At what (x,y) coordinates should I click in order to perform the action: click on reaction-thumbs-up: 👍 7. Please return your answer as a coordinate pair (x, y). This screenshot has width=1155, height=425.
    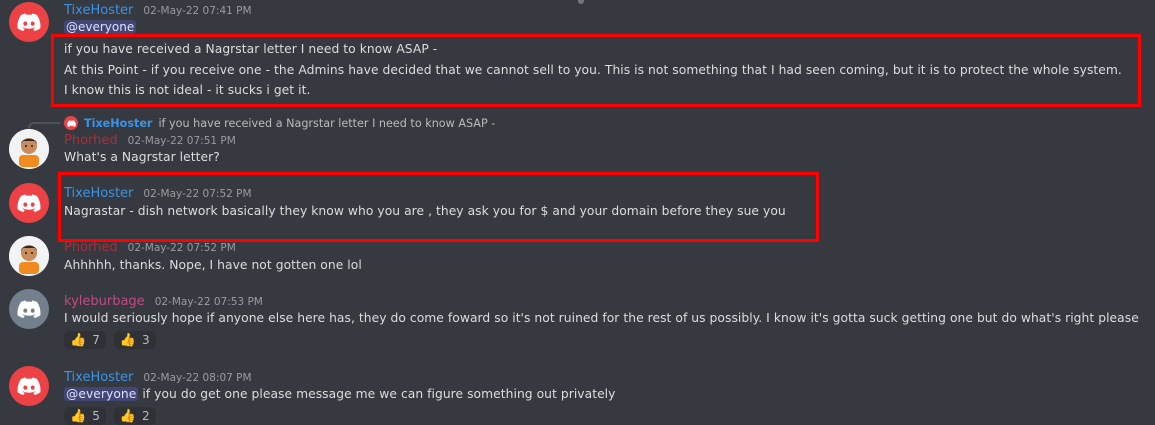
    Looking at the image, I should click on (85, 340).